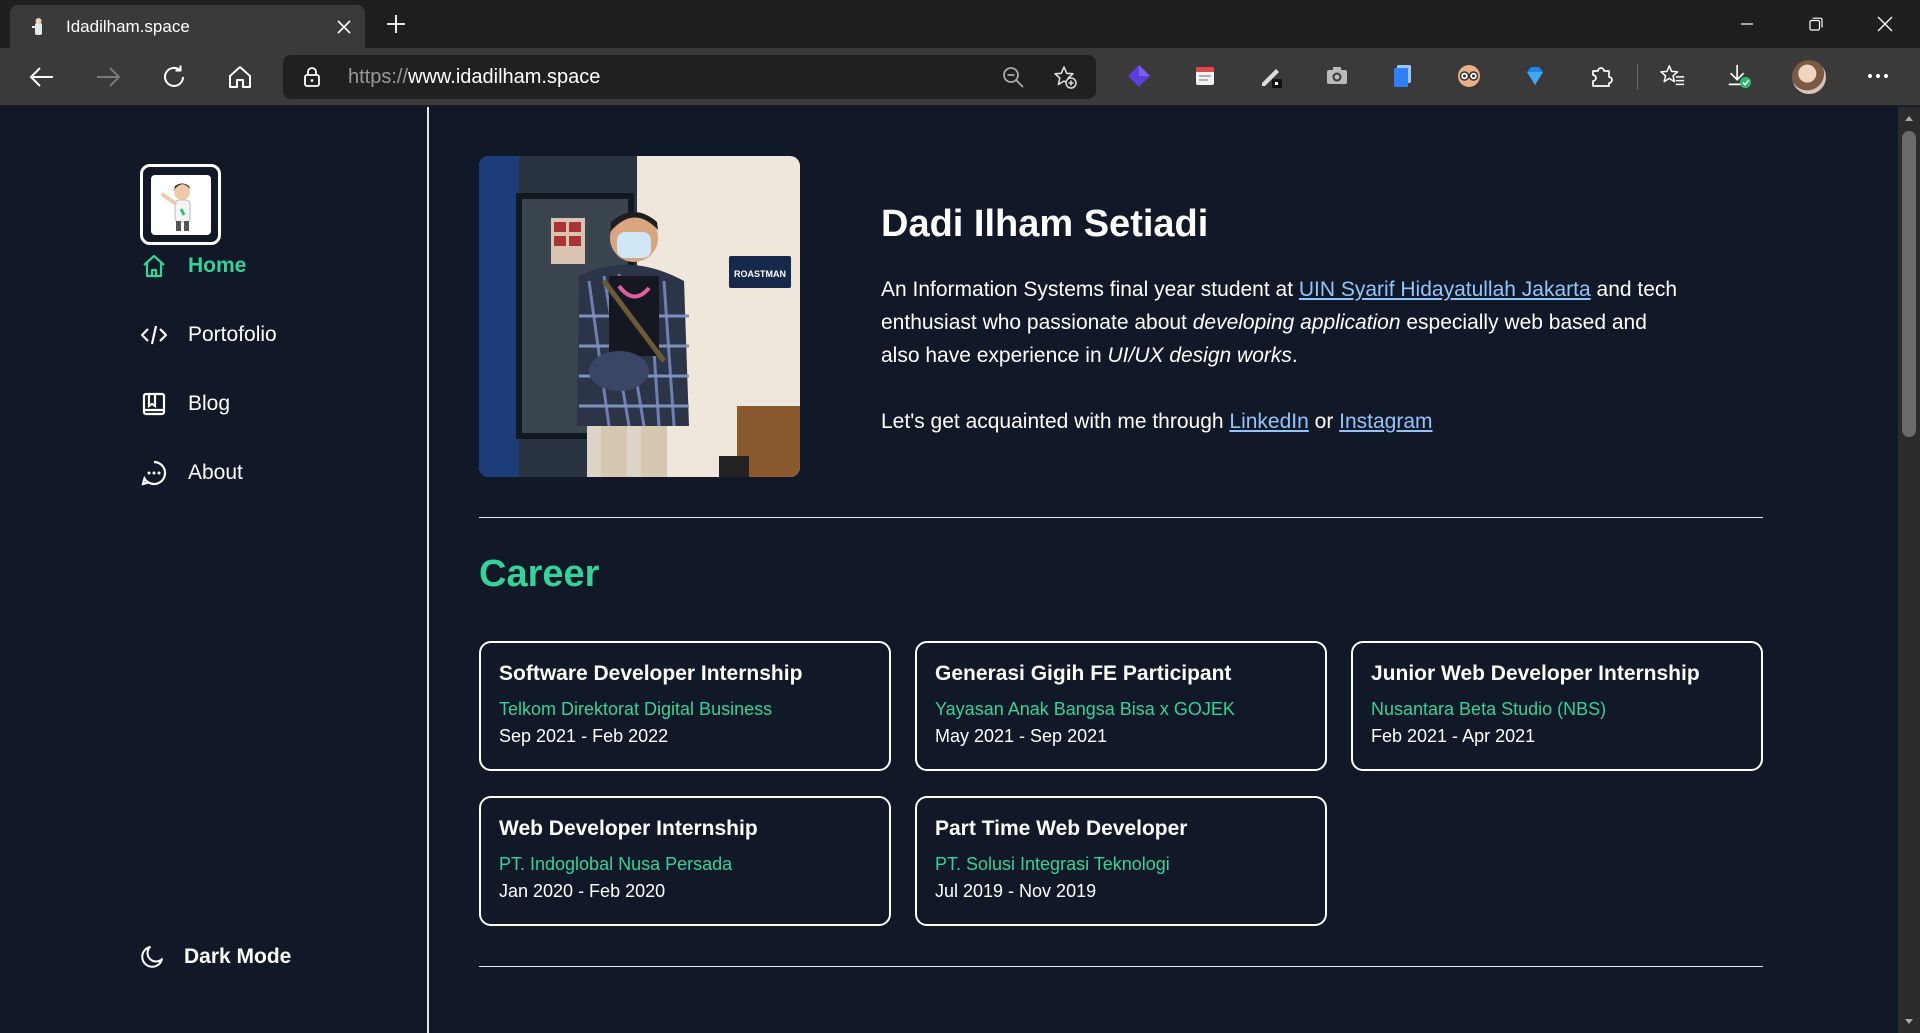 The width and height of the screenshot is (1920, 1033). I want to click on person-illustration-icon, so click(175, 207).